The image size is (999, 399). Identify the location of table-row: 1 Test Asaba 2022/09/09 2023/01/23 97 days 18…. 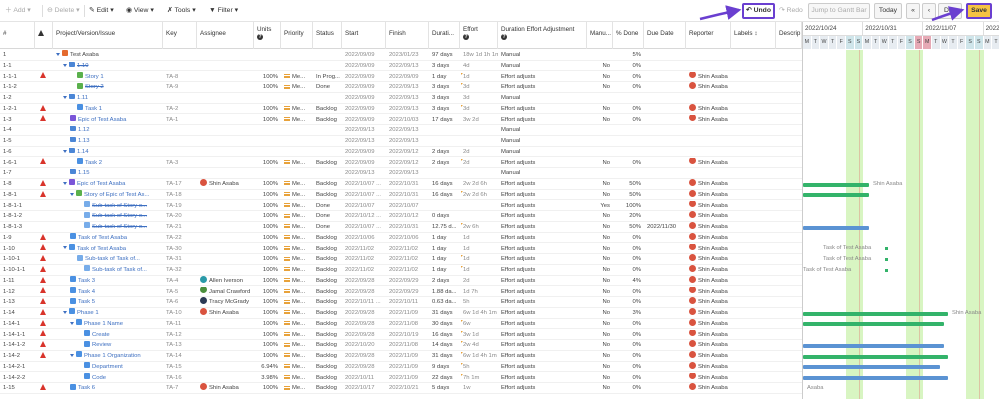
(401, 55).